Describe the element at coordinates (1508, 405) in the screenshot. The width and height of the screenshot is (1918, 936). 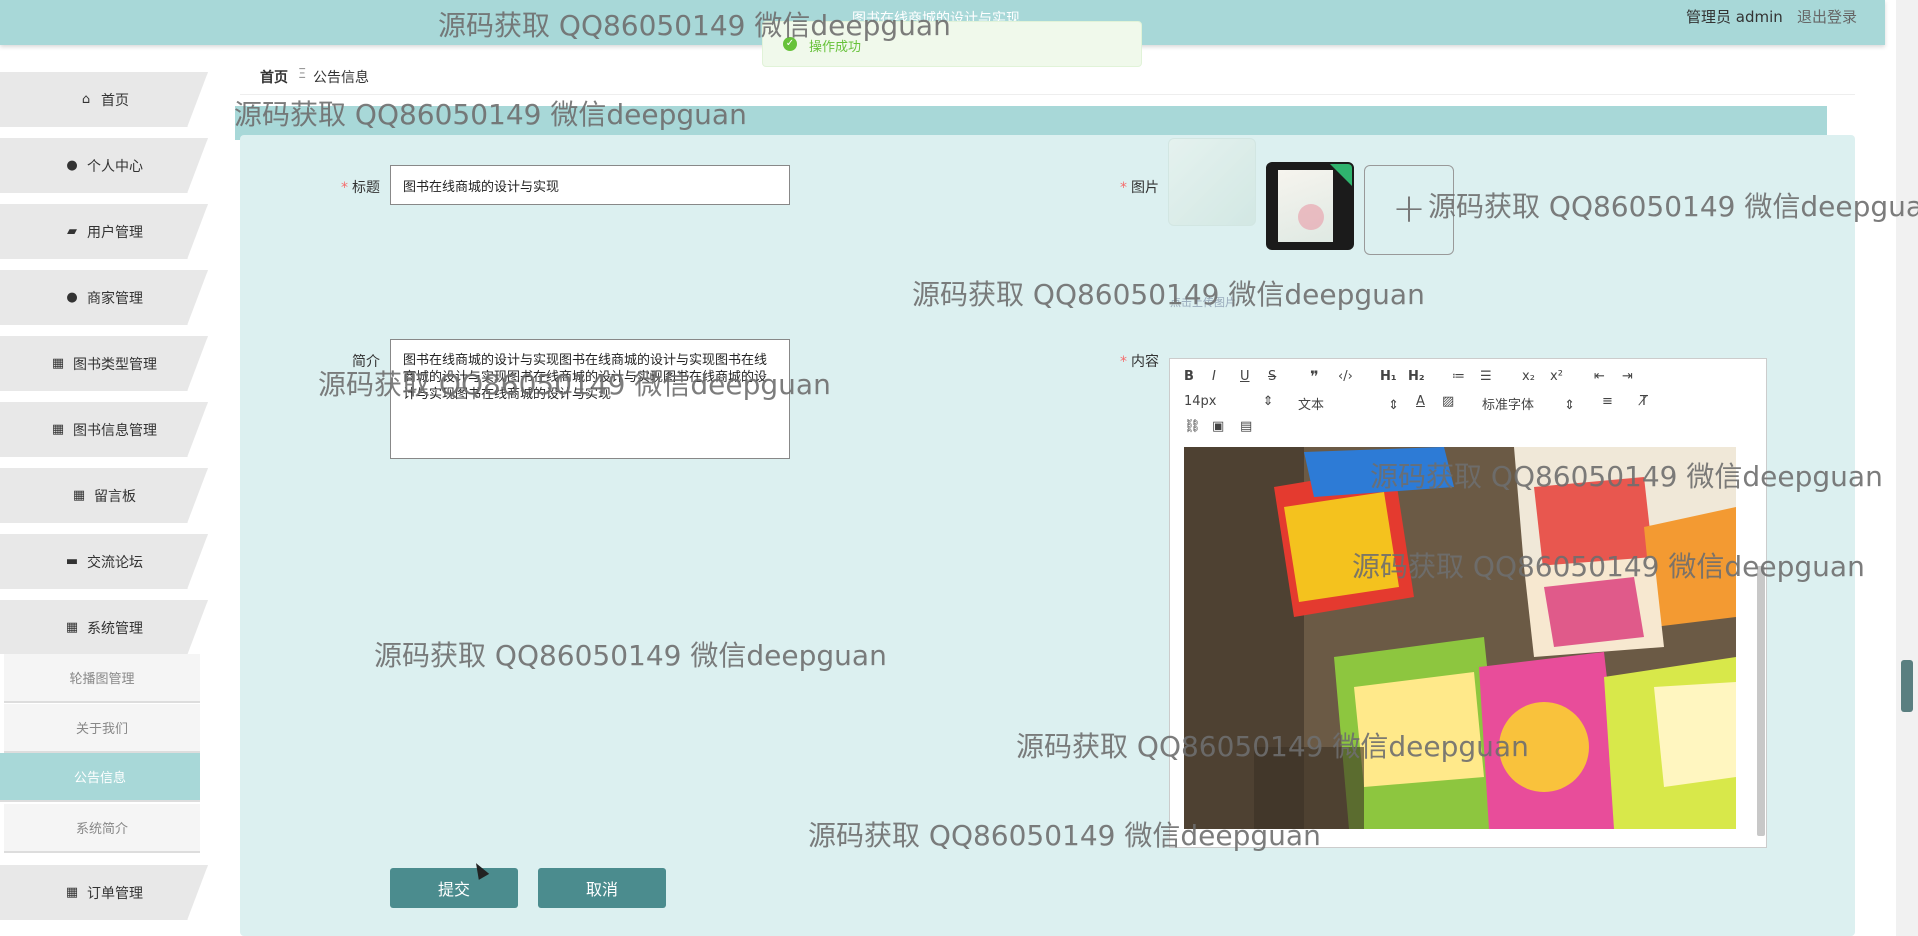
I see `font-family-value: 标准字体` at that location.